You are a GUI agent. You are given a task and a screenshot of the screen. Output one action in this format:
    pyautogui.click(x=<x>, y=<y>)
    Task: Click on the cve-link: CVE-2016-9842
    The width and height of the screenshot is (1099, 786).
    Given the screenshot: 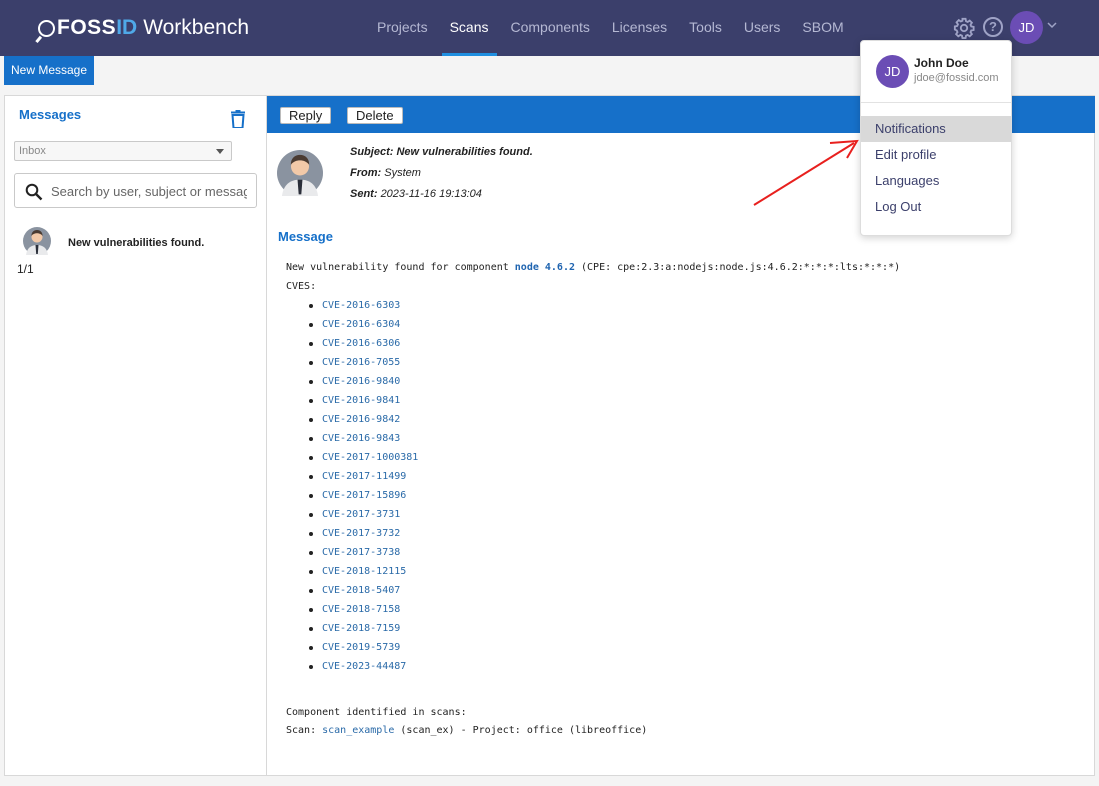 What is the action you would take?
    pyautogui.click(x=361, y=419)
    